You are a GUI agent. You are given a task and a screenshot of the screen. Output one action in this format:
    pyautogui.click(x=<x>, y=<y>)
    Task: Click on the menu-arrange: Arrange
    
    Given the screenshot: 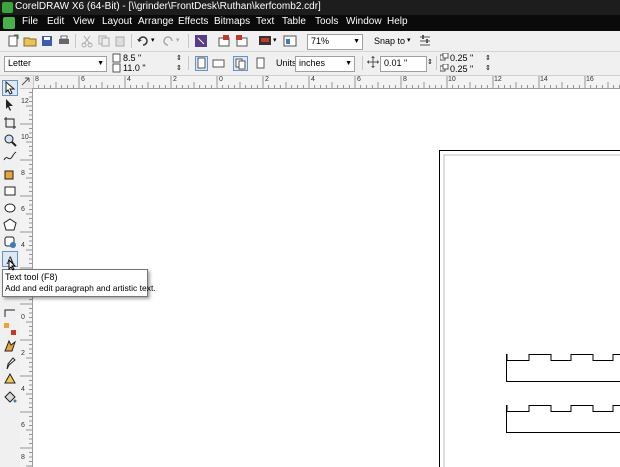 What is the action you would take?
    pyautogui.click(x=156, y=21)
    